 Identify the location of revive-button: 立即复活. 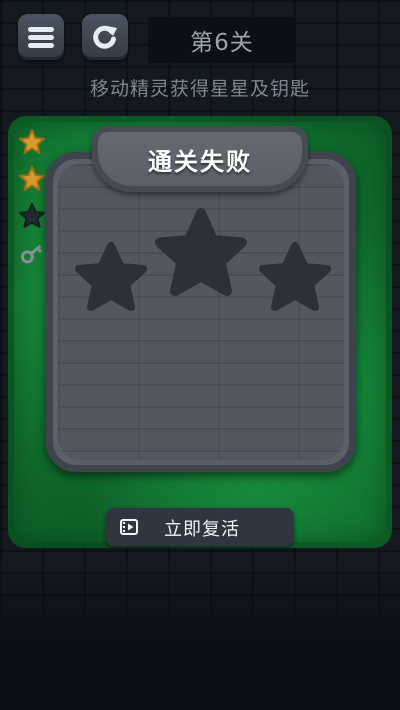
(200, 527).